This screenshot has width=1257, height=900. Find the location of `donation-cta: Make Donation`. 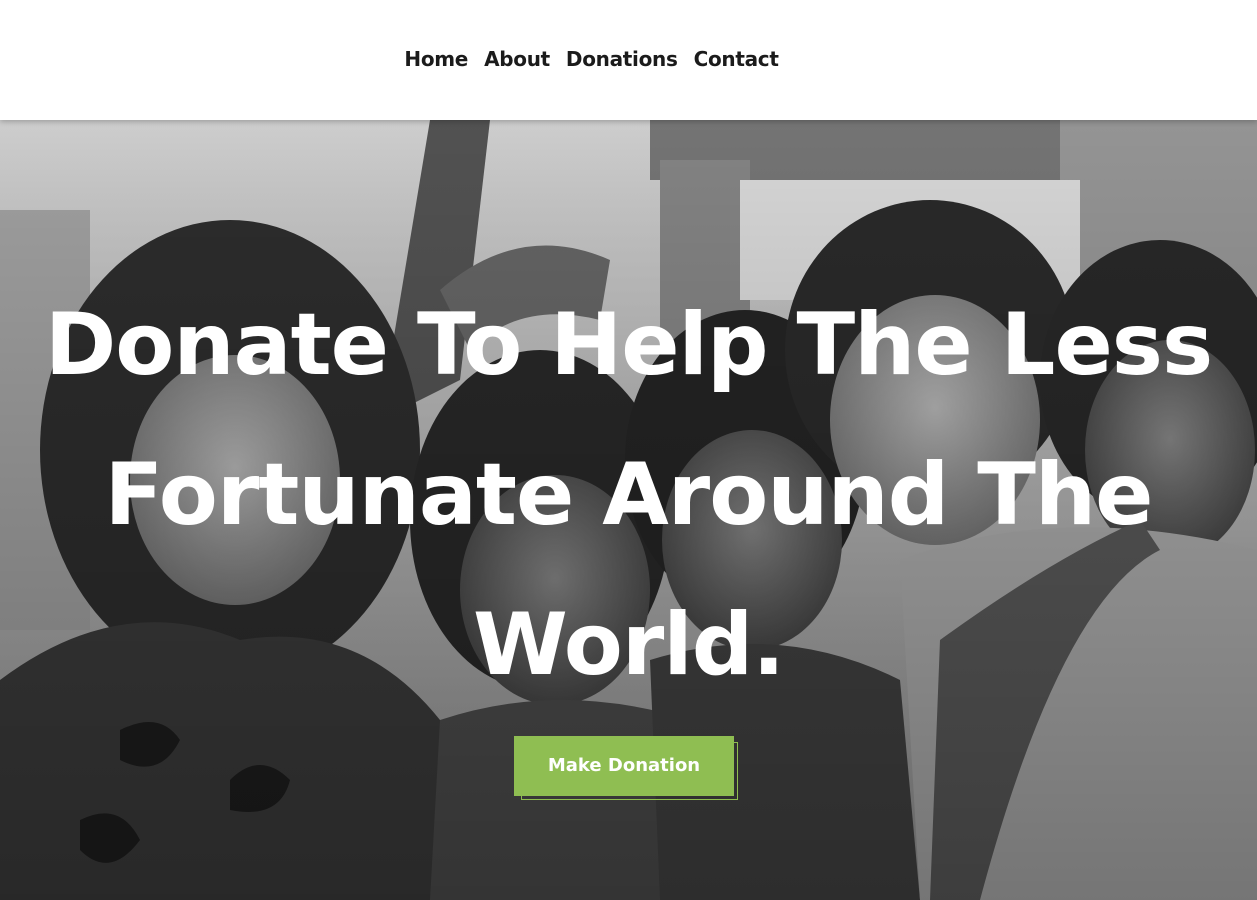

donation-cta: Make Donation is located at coordinates (627, 769).